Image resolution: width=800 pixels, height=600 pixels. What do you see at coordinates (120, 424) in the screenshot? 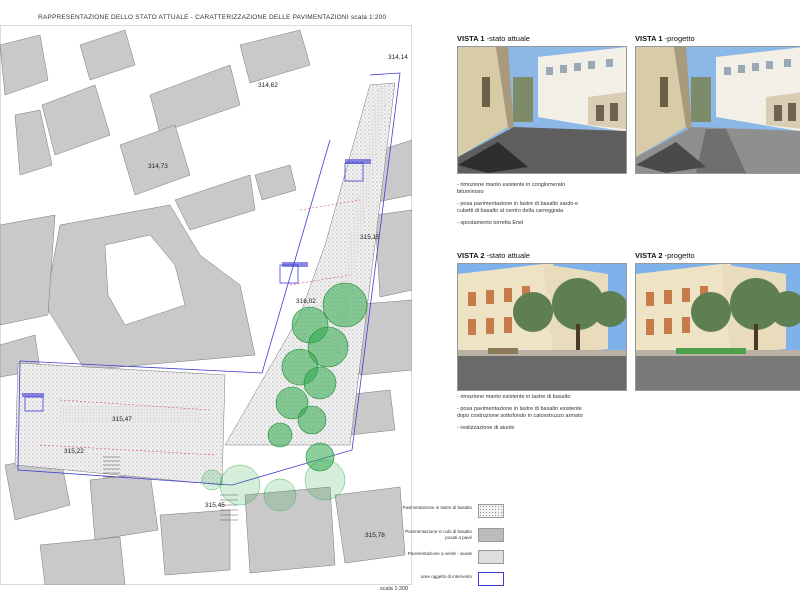
I see `square-paving` at bounding box center [120, 424].